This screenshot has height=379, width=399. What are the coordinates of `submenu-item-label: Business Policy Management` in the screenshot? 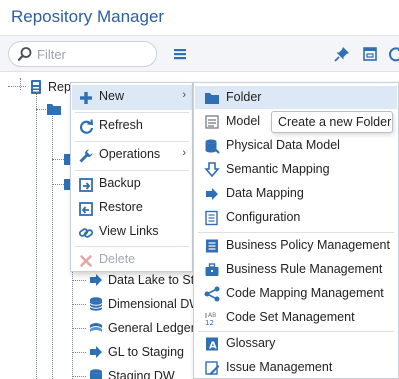 It's located at (308, 245).